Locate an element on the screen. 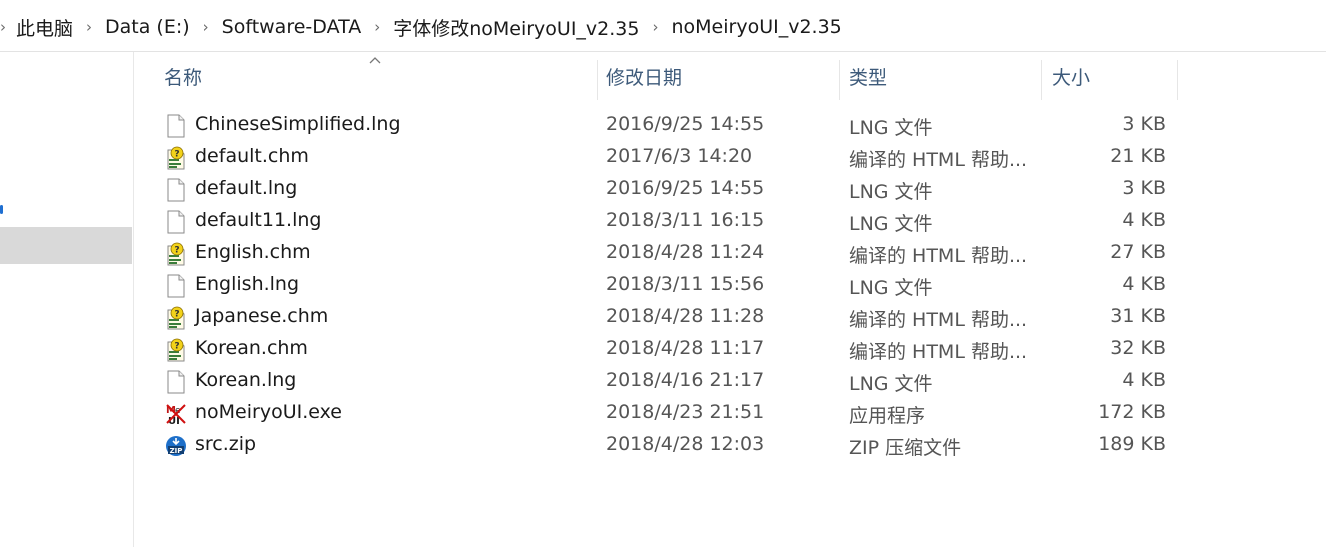 This screenshot has height=547, width=1326. breadcrumb-item-software-data: Software-DATA is located at coordinates (292, 27).